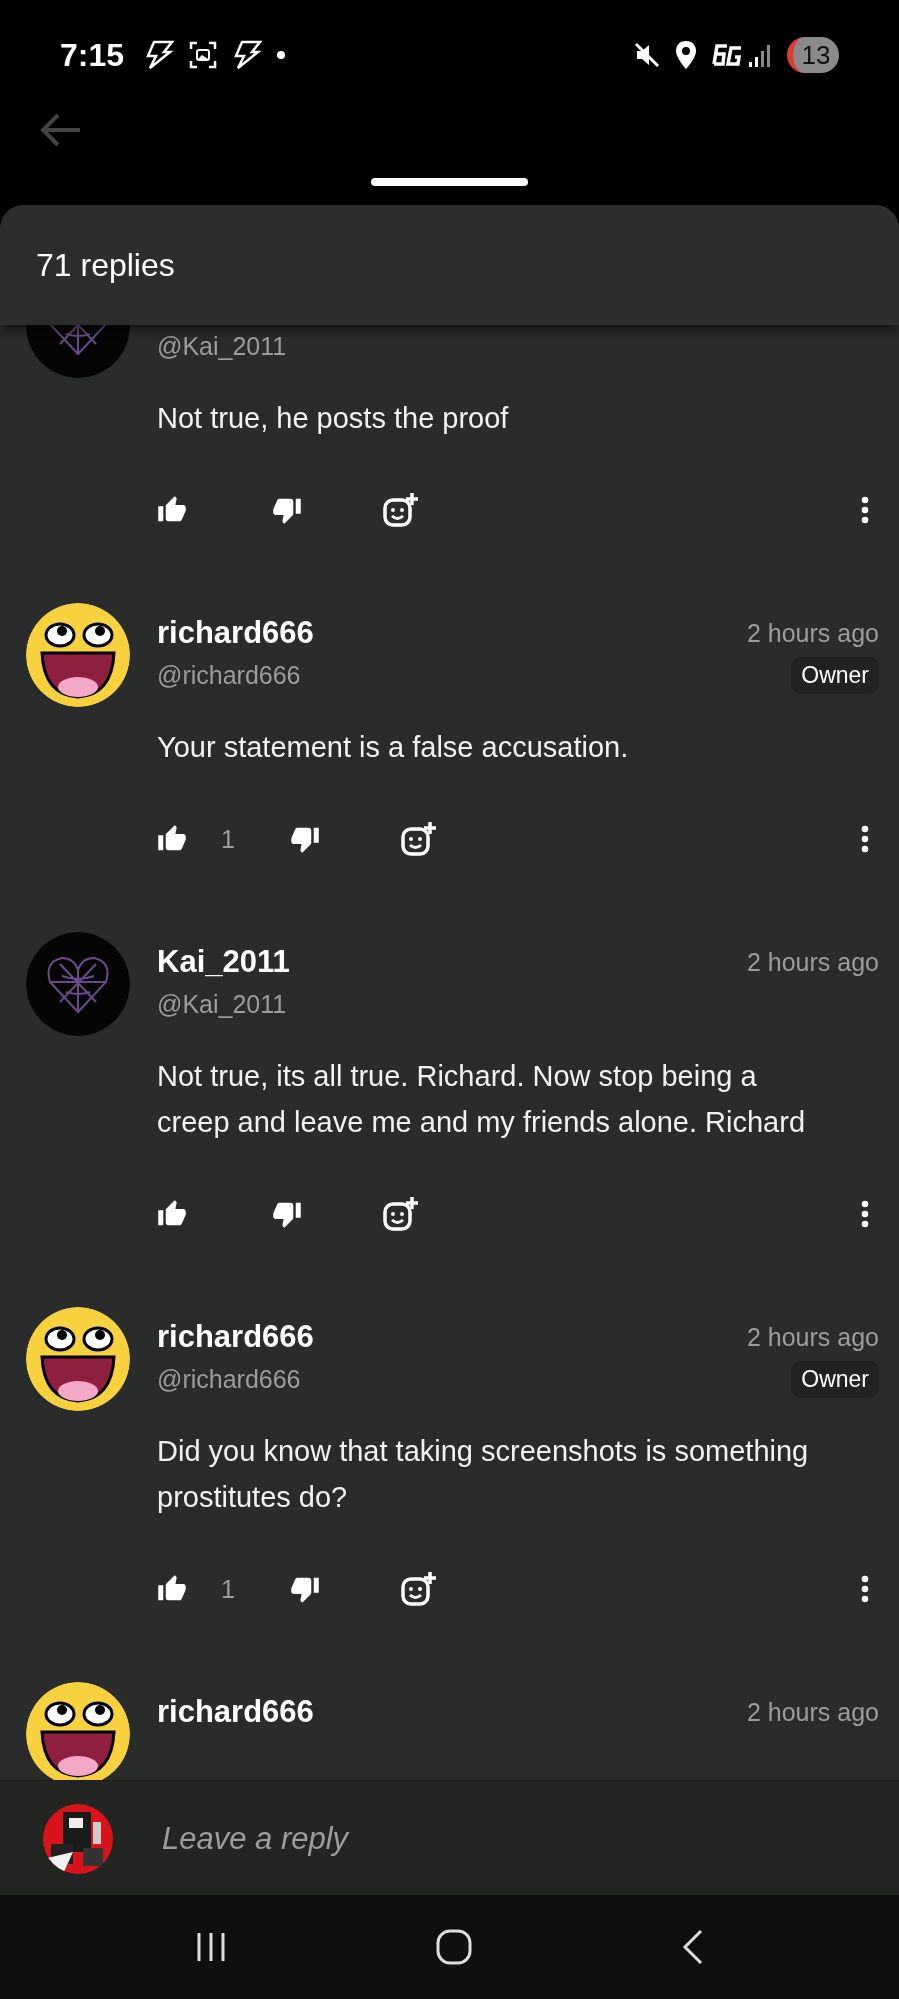  What do you see at coordinates (105, 265) in the screenshot?
I see `replies-count: 71 replies` at bounding box center [105, 265].